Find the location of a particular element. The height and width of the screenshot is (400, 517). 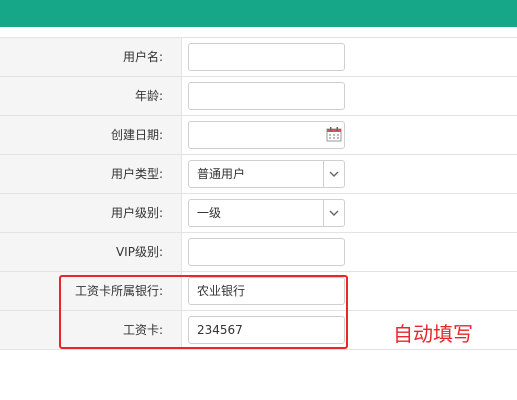

user-type-label: 用户类型: is located at coordinates (91, 174).